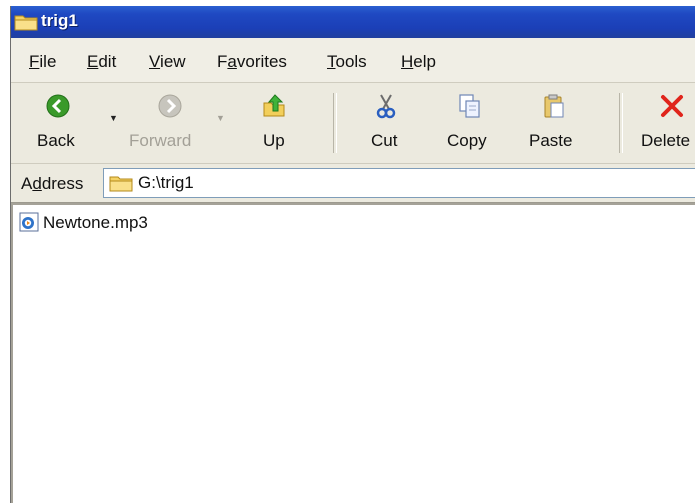 The width and height of the screenshot is (695, 503). I want to click on back-arrow-icon, so click(58, 106).